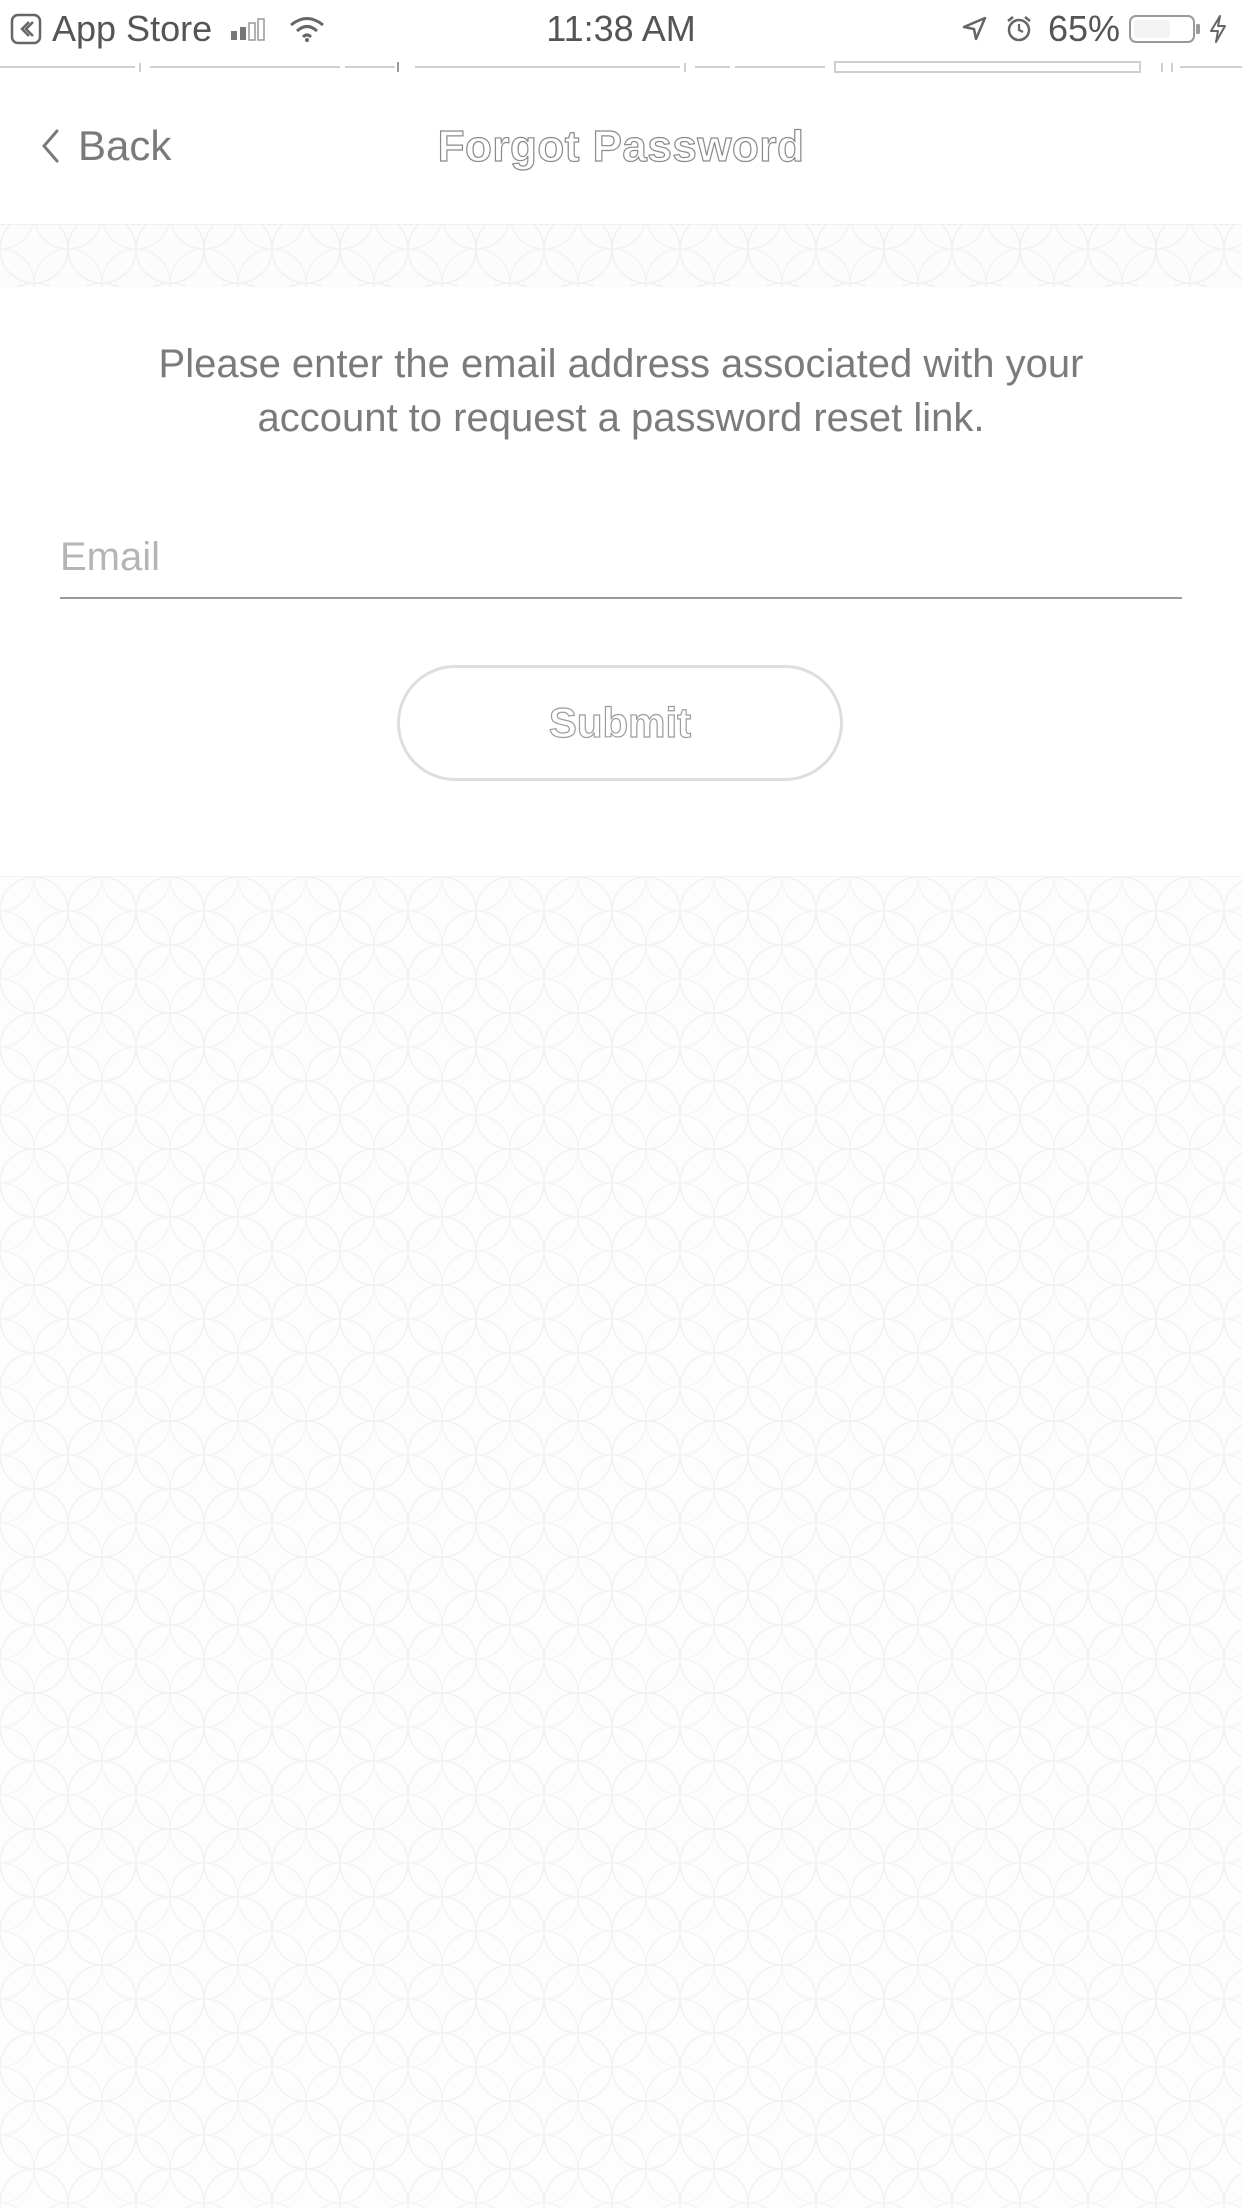 Image resolution: width=1242 pixels, height=2208 pixels. What do you see at coordinates (974, 29) in the screenshot?
I see `location-icon` at bounding box center [974, 29].